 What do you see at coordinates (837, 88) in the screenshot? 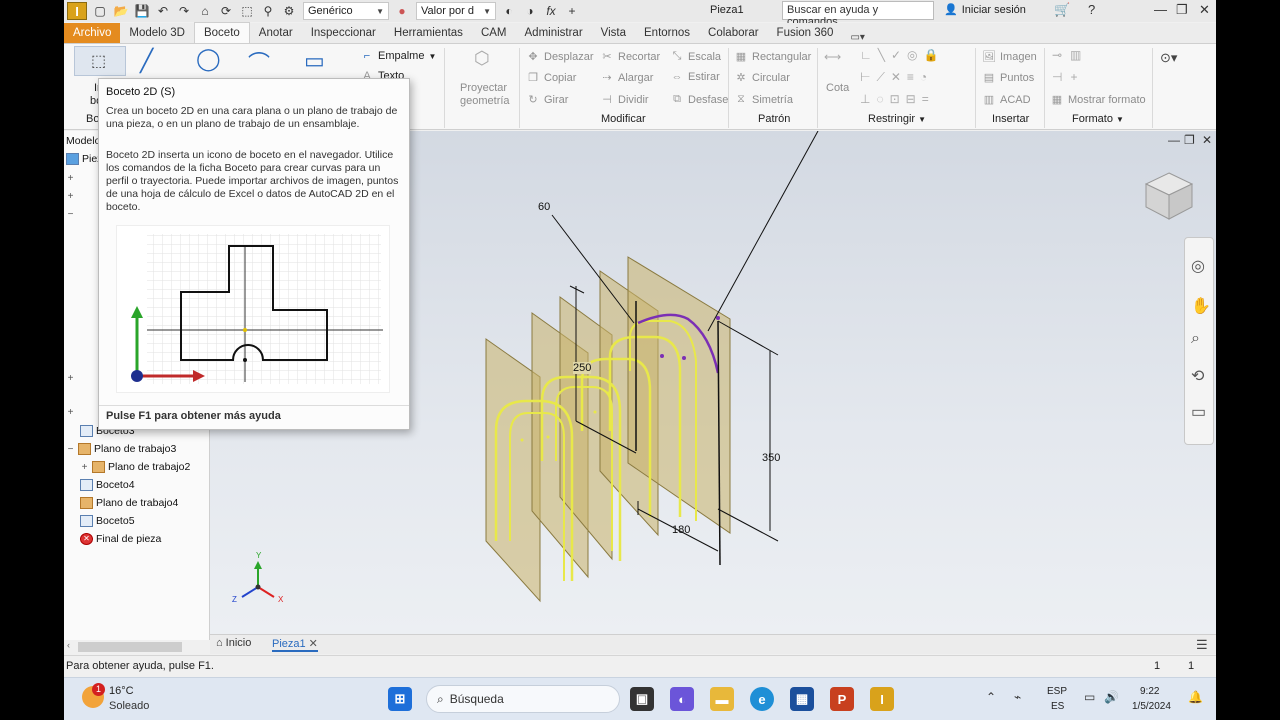
I see `dimension-button: Cota` at bounding box center [837, 88].